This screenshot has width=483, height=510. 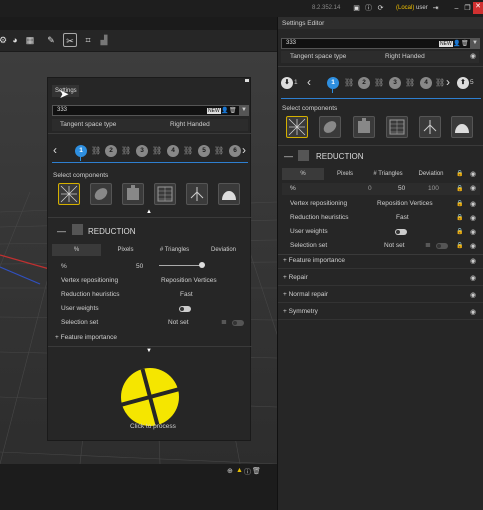 I want to click on feature-importance-row: + Feature importance, so click(x=86, y=337).